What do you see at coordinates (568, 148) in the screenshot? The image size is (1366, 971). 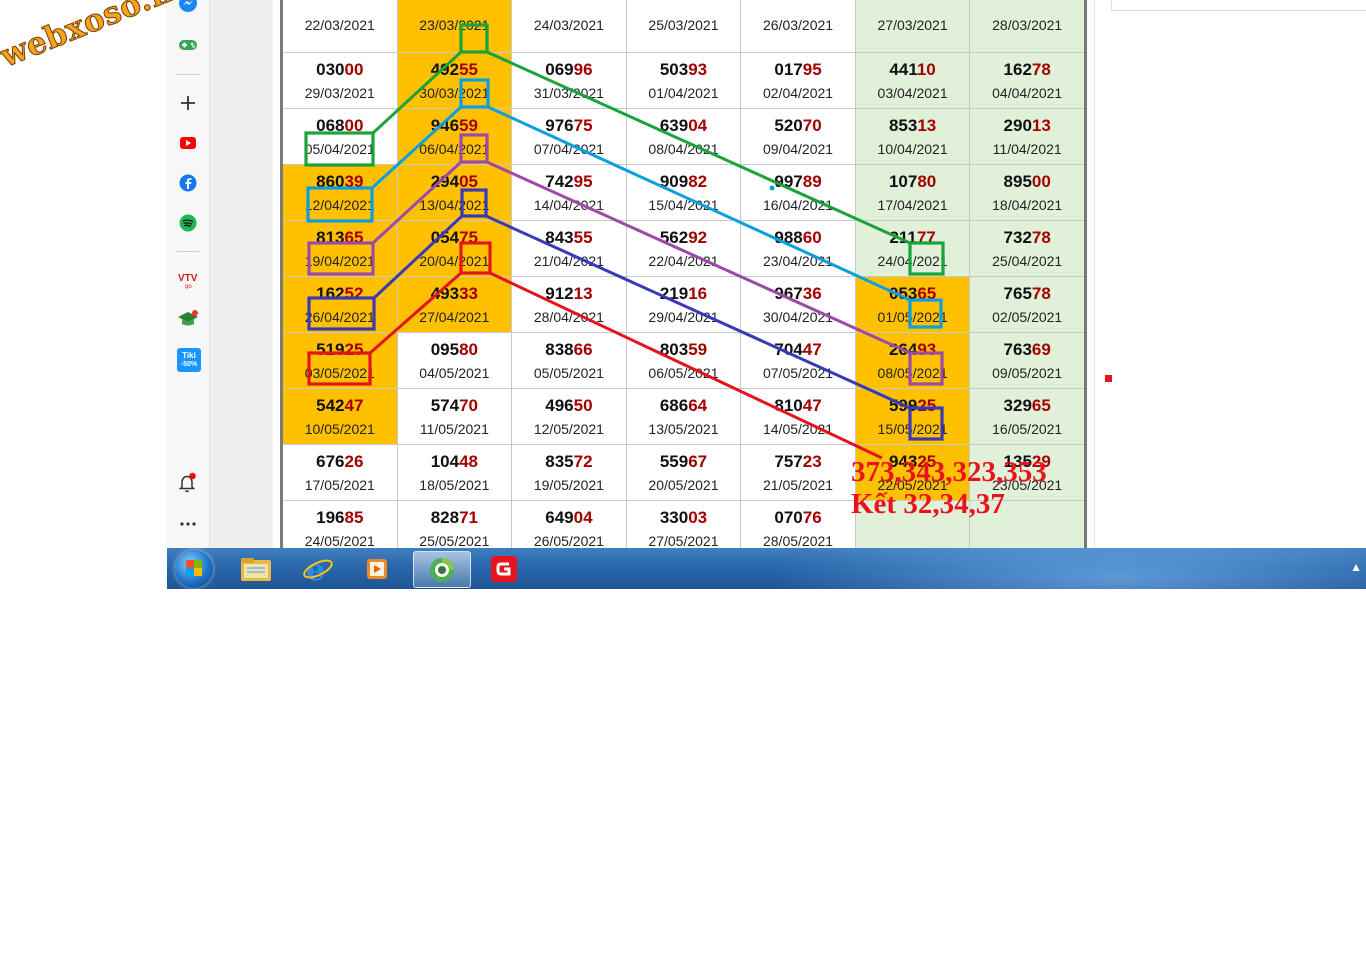 I see `result-date: 07/04/2021` at bounding box center [568, 148].